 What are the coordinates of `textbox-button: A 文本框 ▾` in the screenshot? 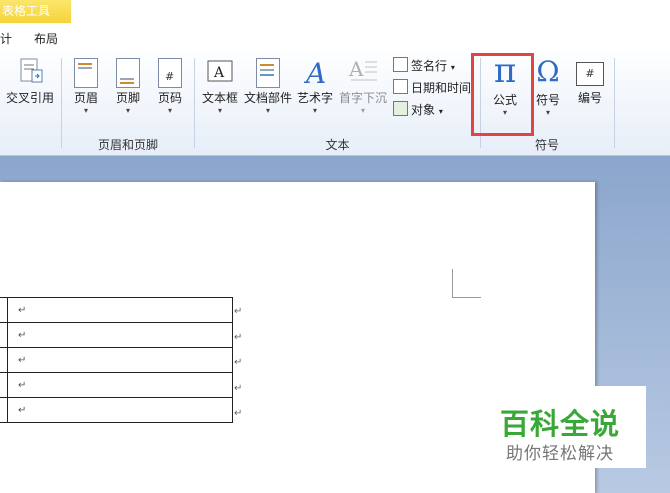 It's located at (220, 93).